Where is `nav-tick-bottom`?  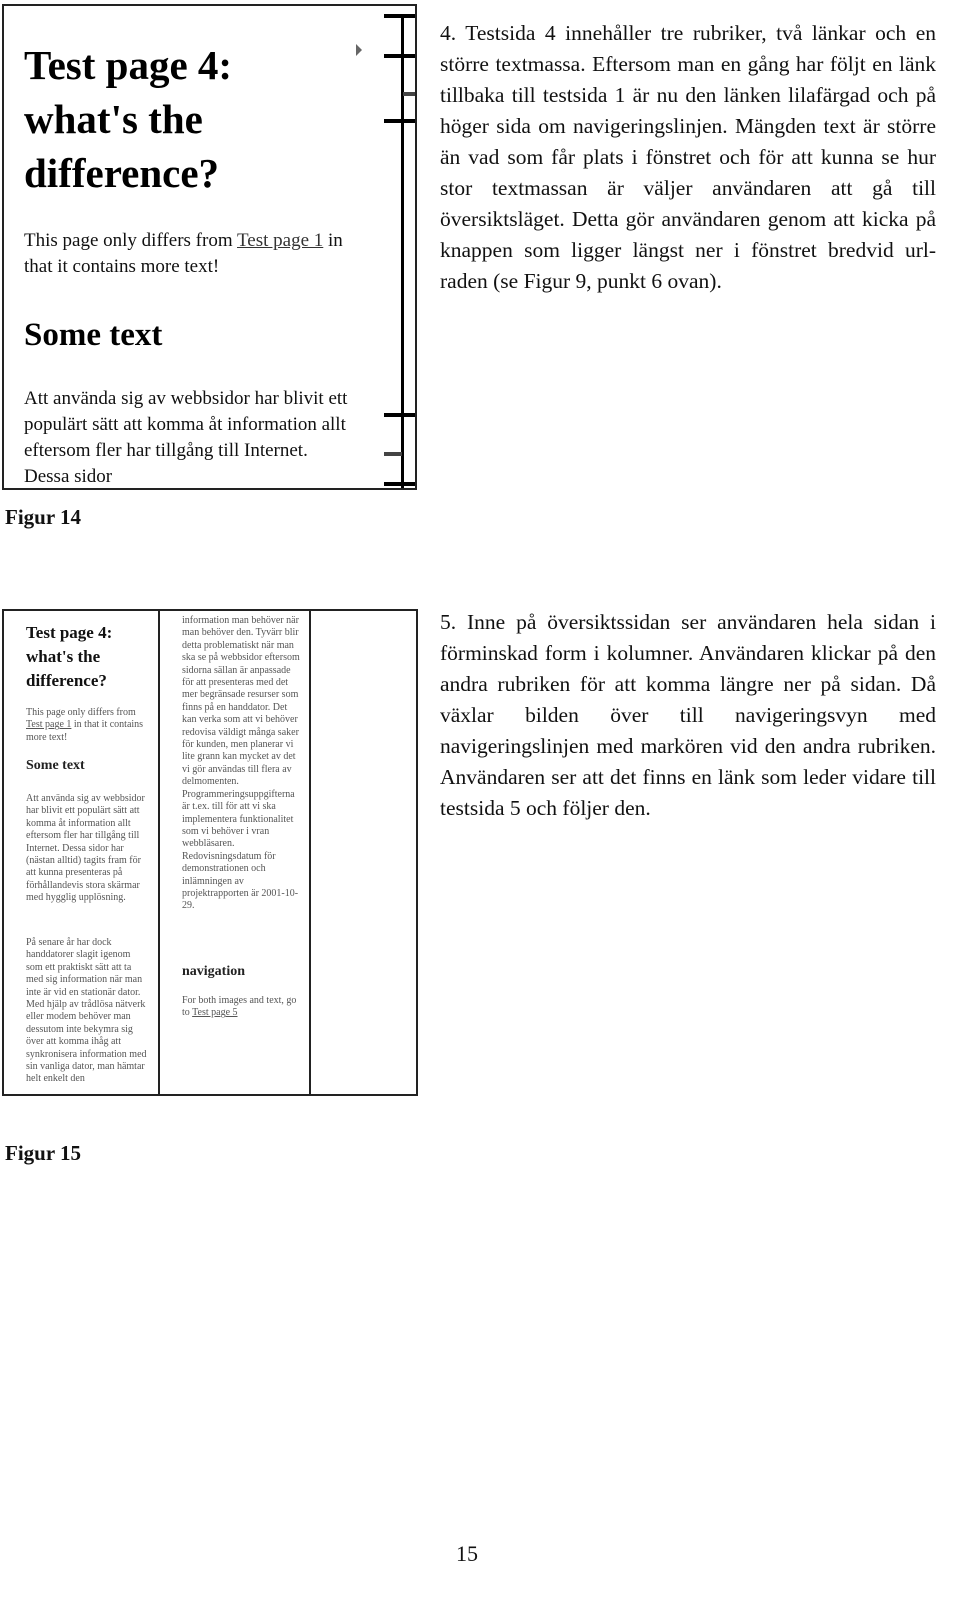 nav-tick-bottom is located at coordinates (399, 484).